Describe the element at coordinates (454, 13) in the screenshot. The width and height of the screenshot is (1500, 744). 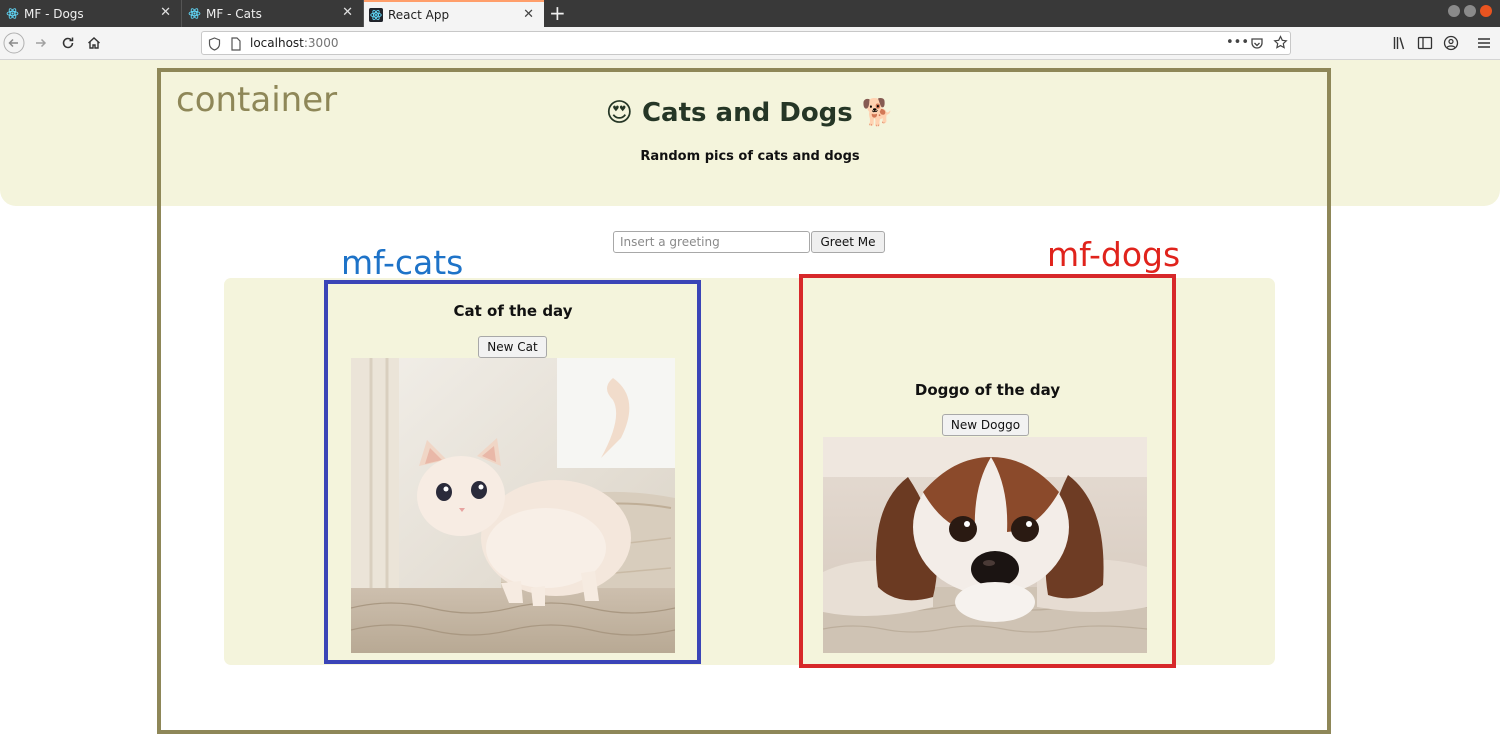
I see `tab-react-app: React App ✕` at that location.